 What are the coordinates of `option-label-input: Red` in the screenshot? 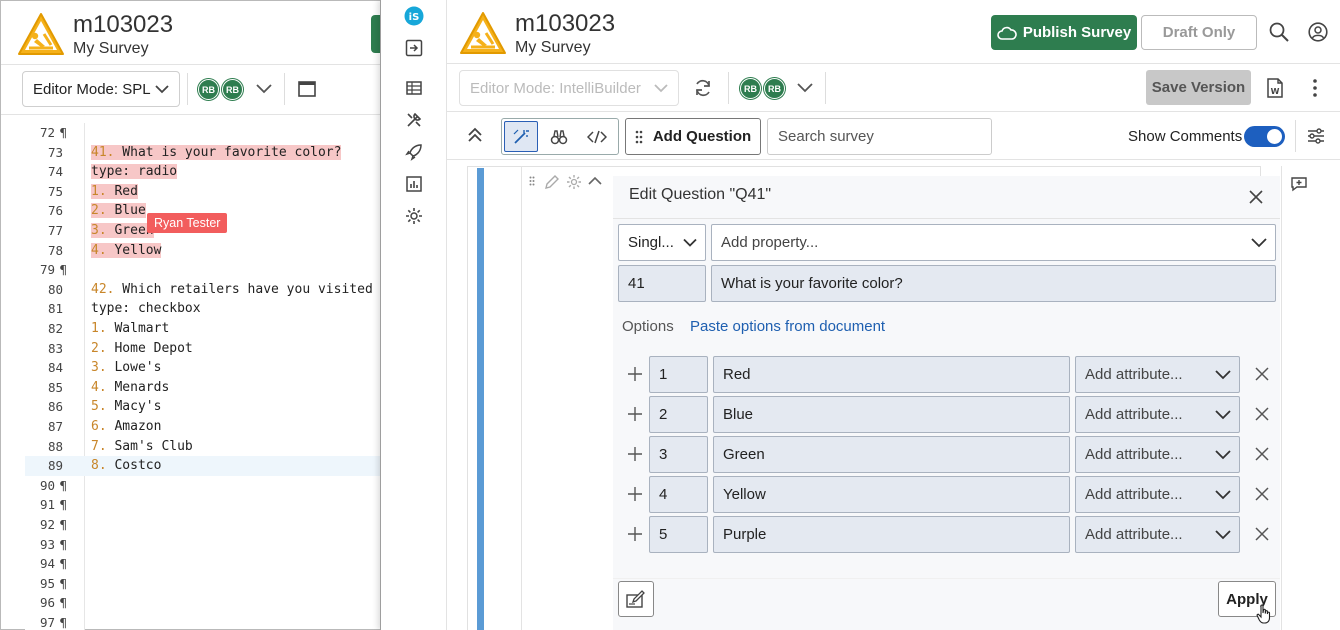 It's located at (891, 374).